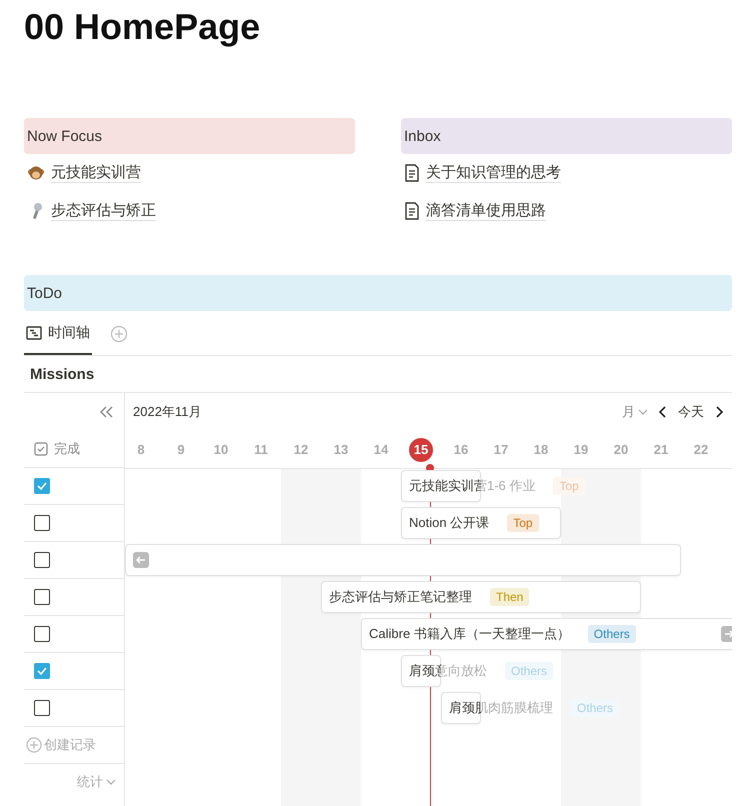 The height and width of the screenshot is (806, 748). I want to click on page-link: 元技能实训营, so click(96, 173).